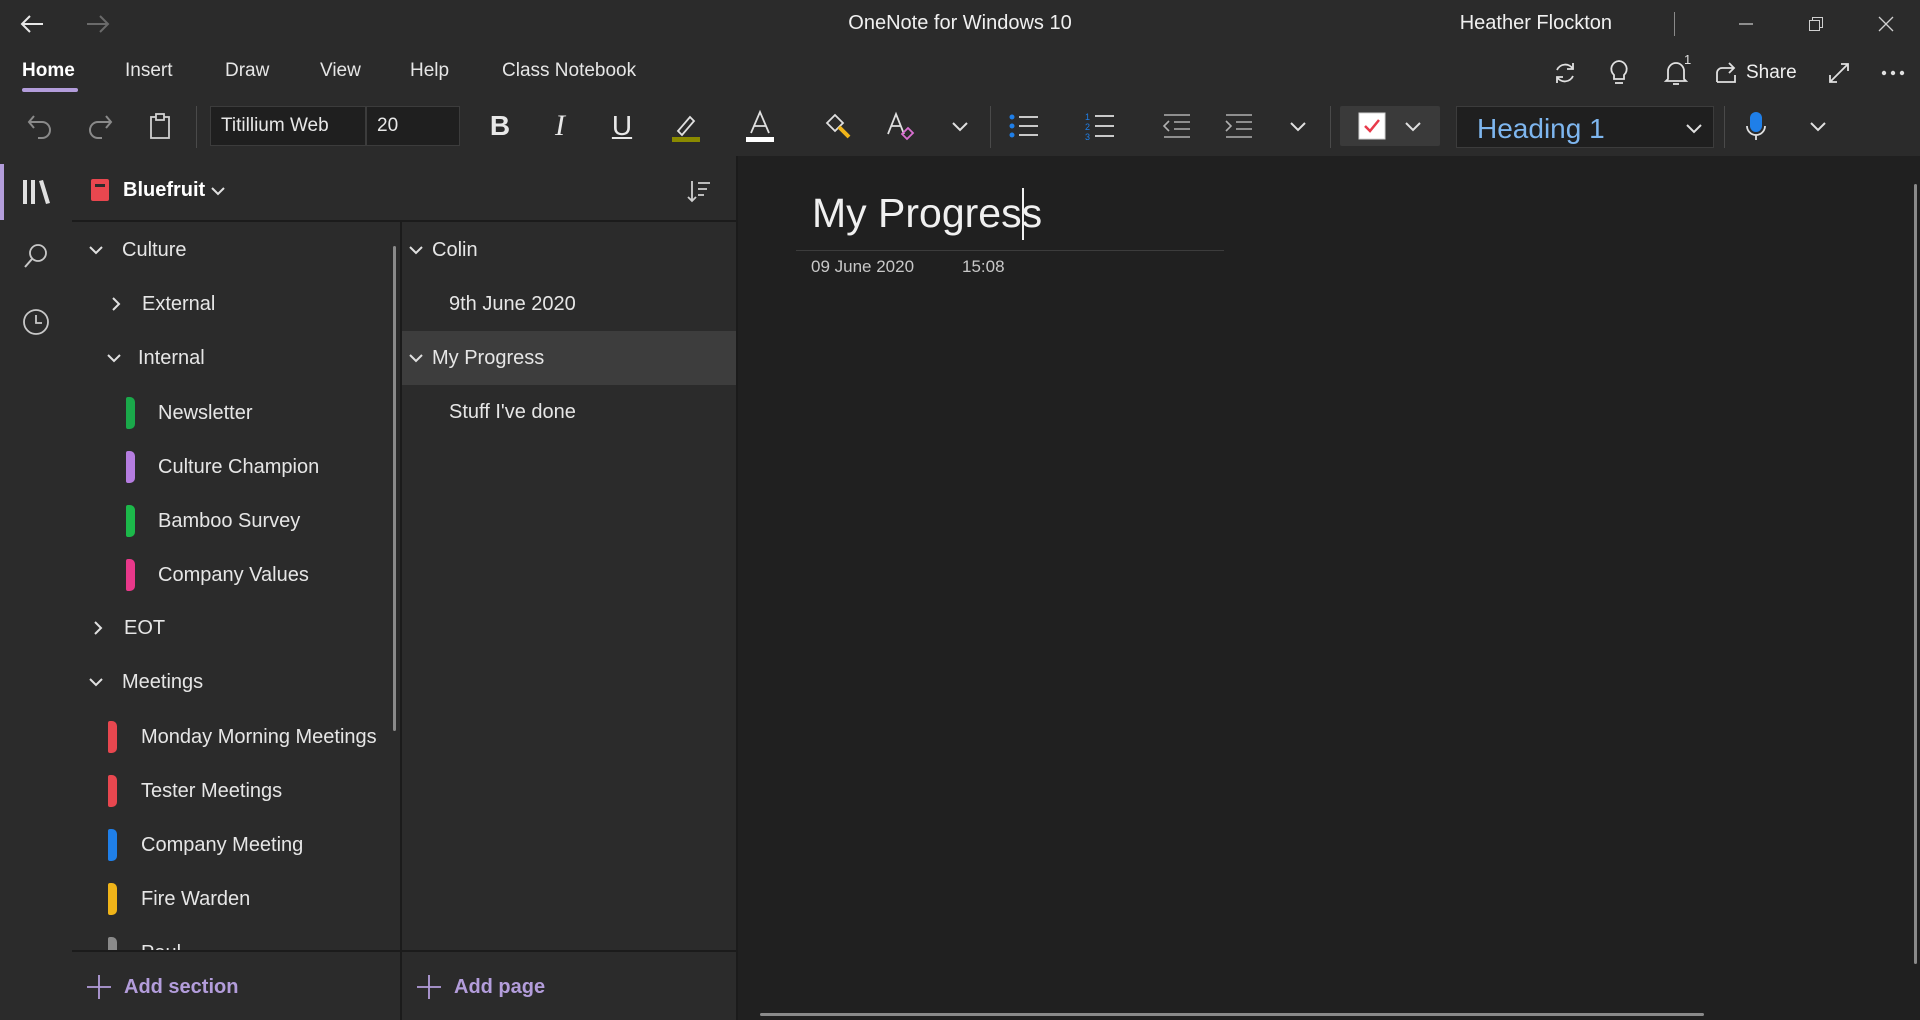  What do you see at coordinates (1100, 126) in the screenshot?
I see `numbering-button: 123` at bounding box center [1100, 126].